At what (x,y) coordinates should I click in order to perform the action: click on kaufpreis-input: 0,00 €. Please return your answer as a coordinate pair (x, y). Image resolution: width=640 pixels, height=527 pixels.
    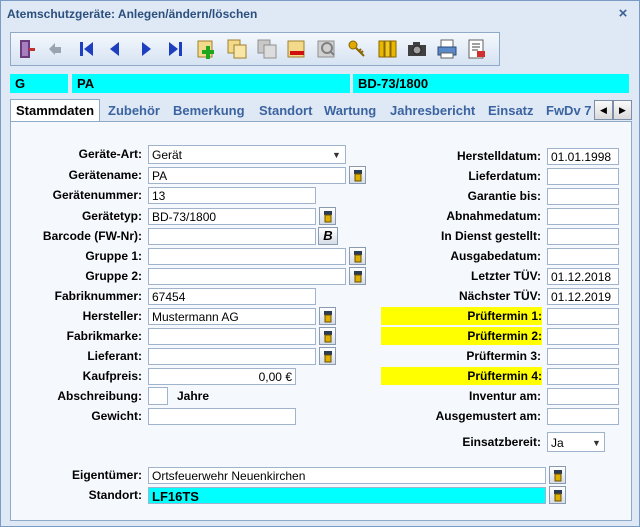
    Looking at the image, I should click on (222, 376).